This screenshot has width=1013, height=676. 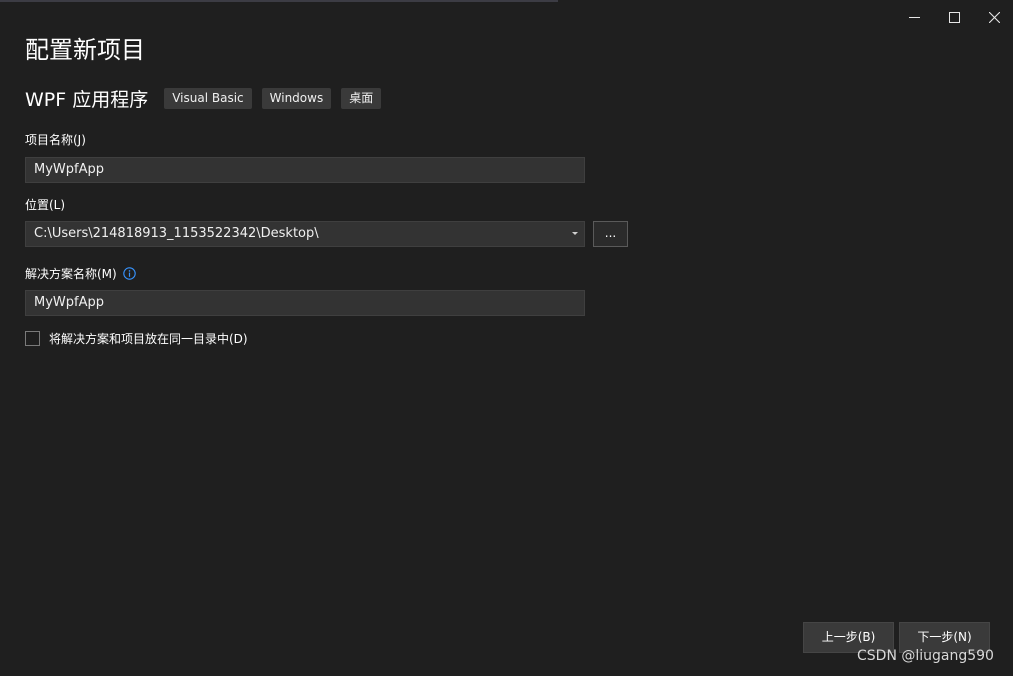 What do you see at coordinates (87, 99) in the screenshot?
I see `template-name: WPF 应用程序` at bounding box center [87, 99].